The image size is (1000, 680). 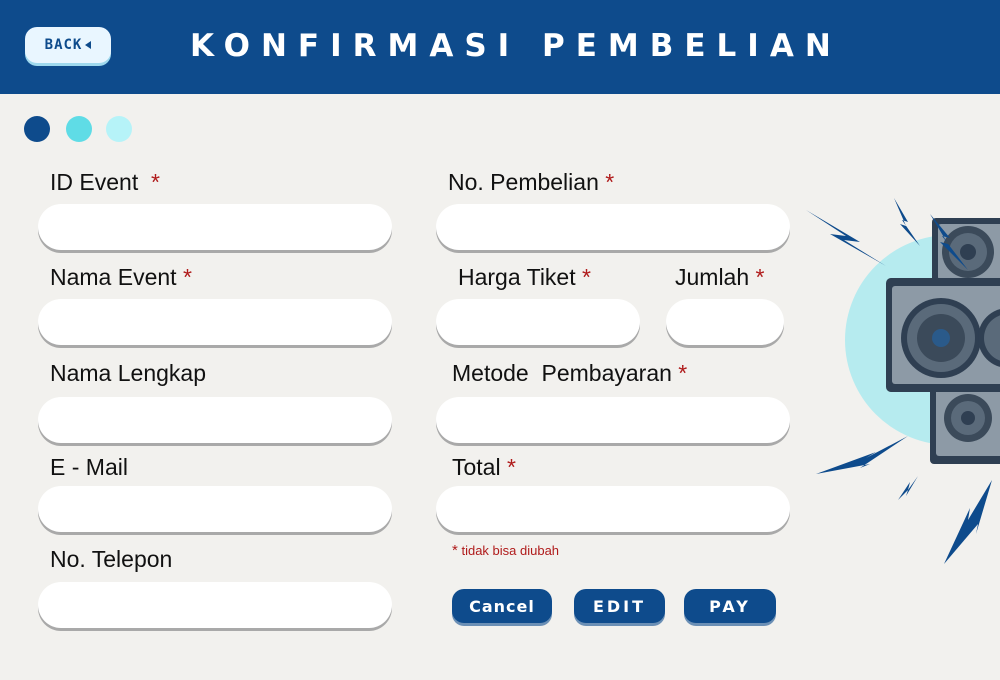 I want to click on cancel-button: Cancel, so click(x=502, y=606).